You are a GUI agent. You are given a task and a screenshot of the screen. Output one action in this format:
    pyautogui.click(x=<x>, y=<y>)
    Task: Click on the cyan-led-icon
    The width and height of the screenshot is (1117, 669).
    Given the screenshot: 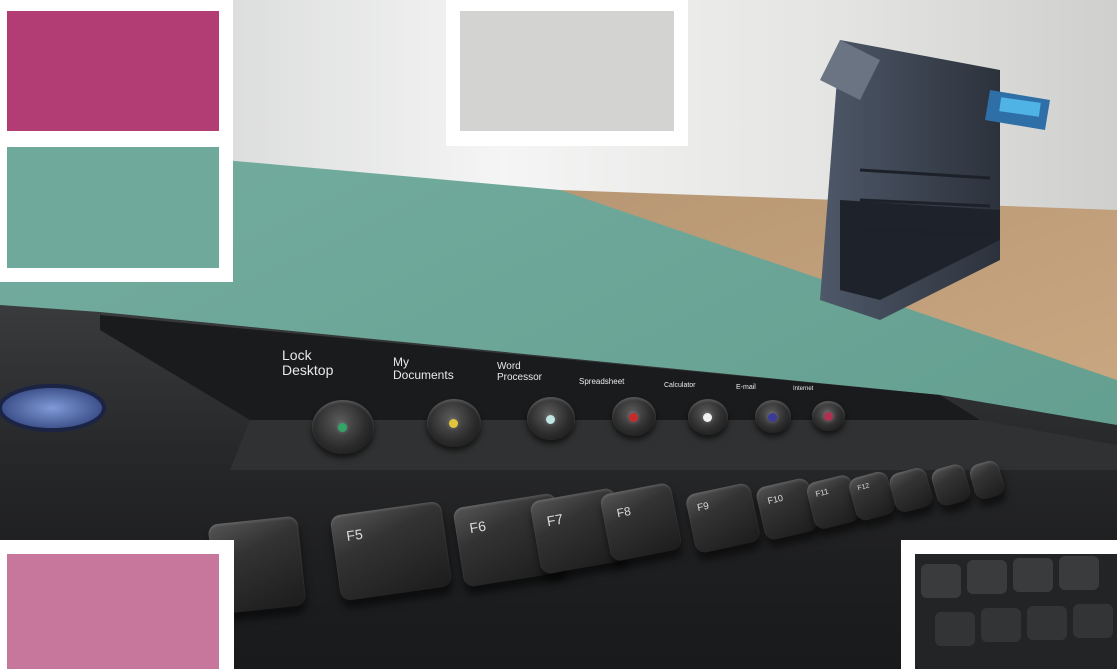 What is the action you would take?
    pyautogui.click(x=550, y=419)
    